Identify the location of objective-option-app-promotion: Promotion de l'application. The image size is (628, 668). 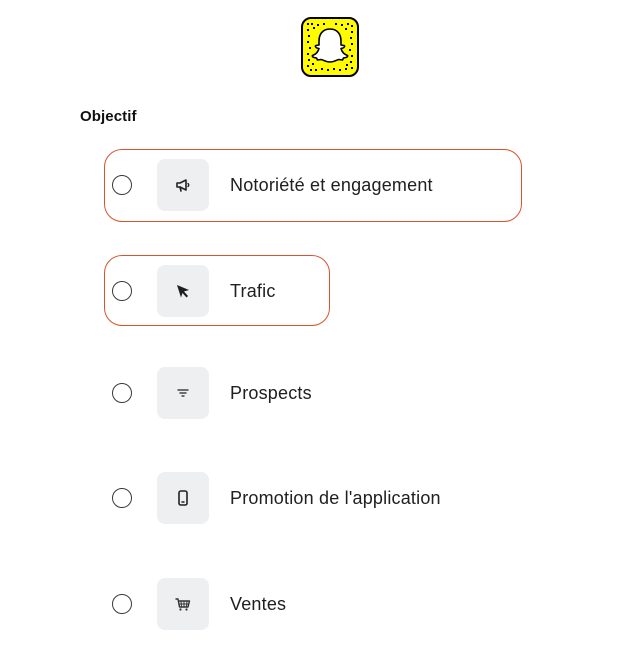
(276, 498).